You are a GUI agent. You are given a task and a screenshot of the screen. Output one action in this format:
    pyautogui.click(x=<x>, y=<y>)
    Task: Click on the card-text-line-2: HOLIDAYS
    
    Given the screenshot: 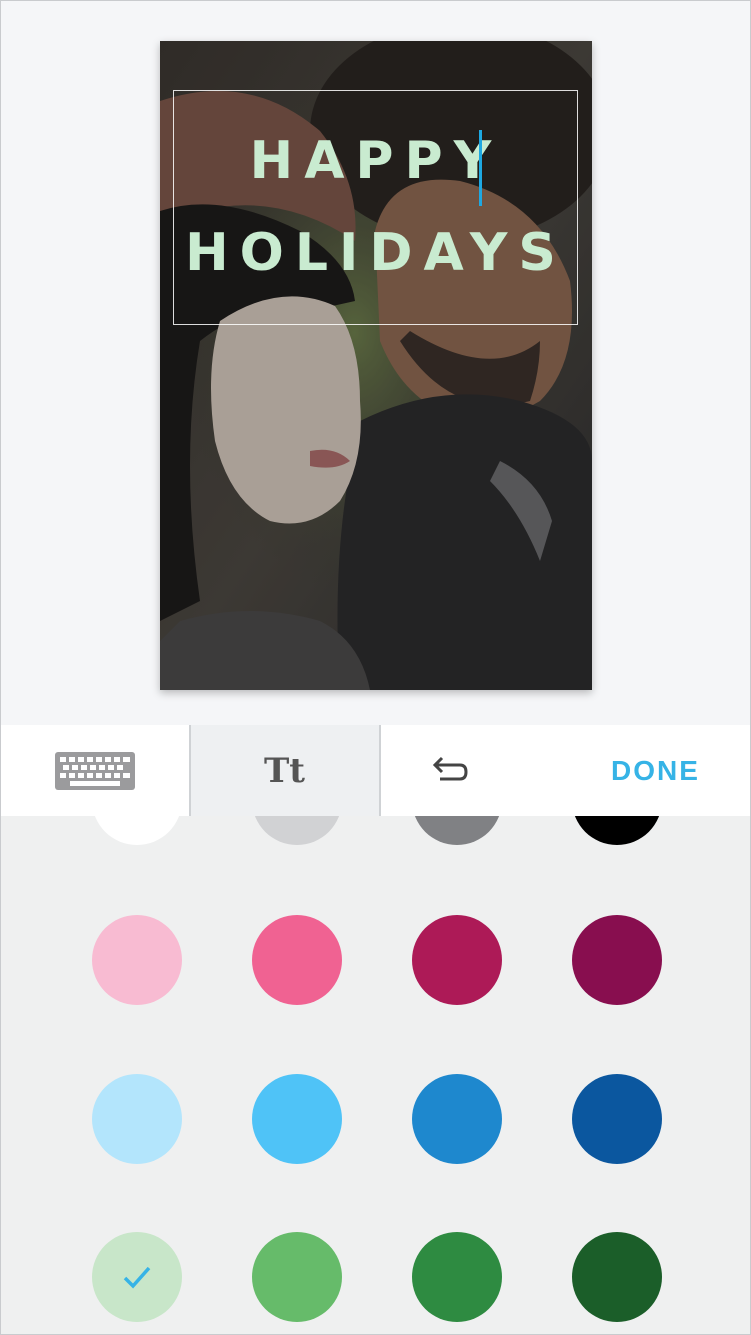 What is the action you would take?
    pyautogui.click(x=376, y=253)
    